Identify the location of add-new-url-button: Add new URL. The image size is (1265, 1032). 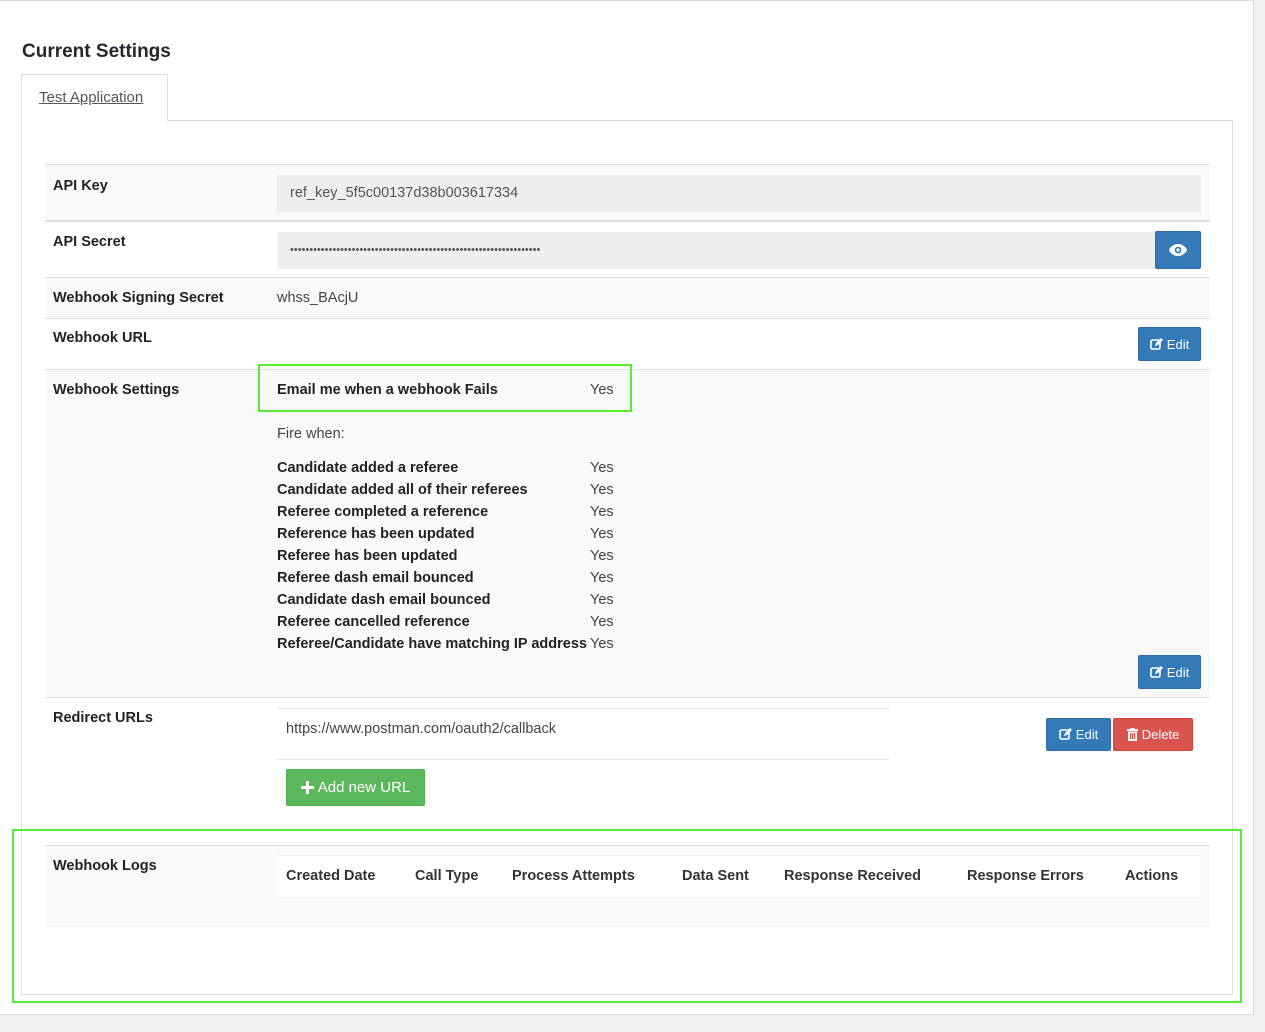
(355, 787).